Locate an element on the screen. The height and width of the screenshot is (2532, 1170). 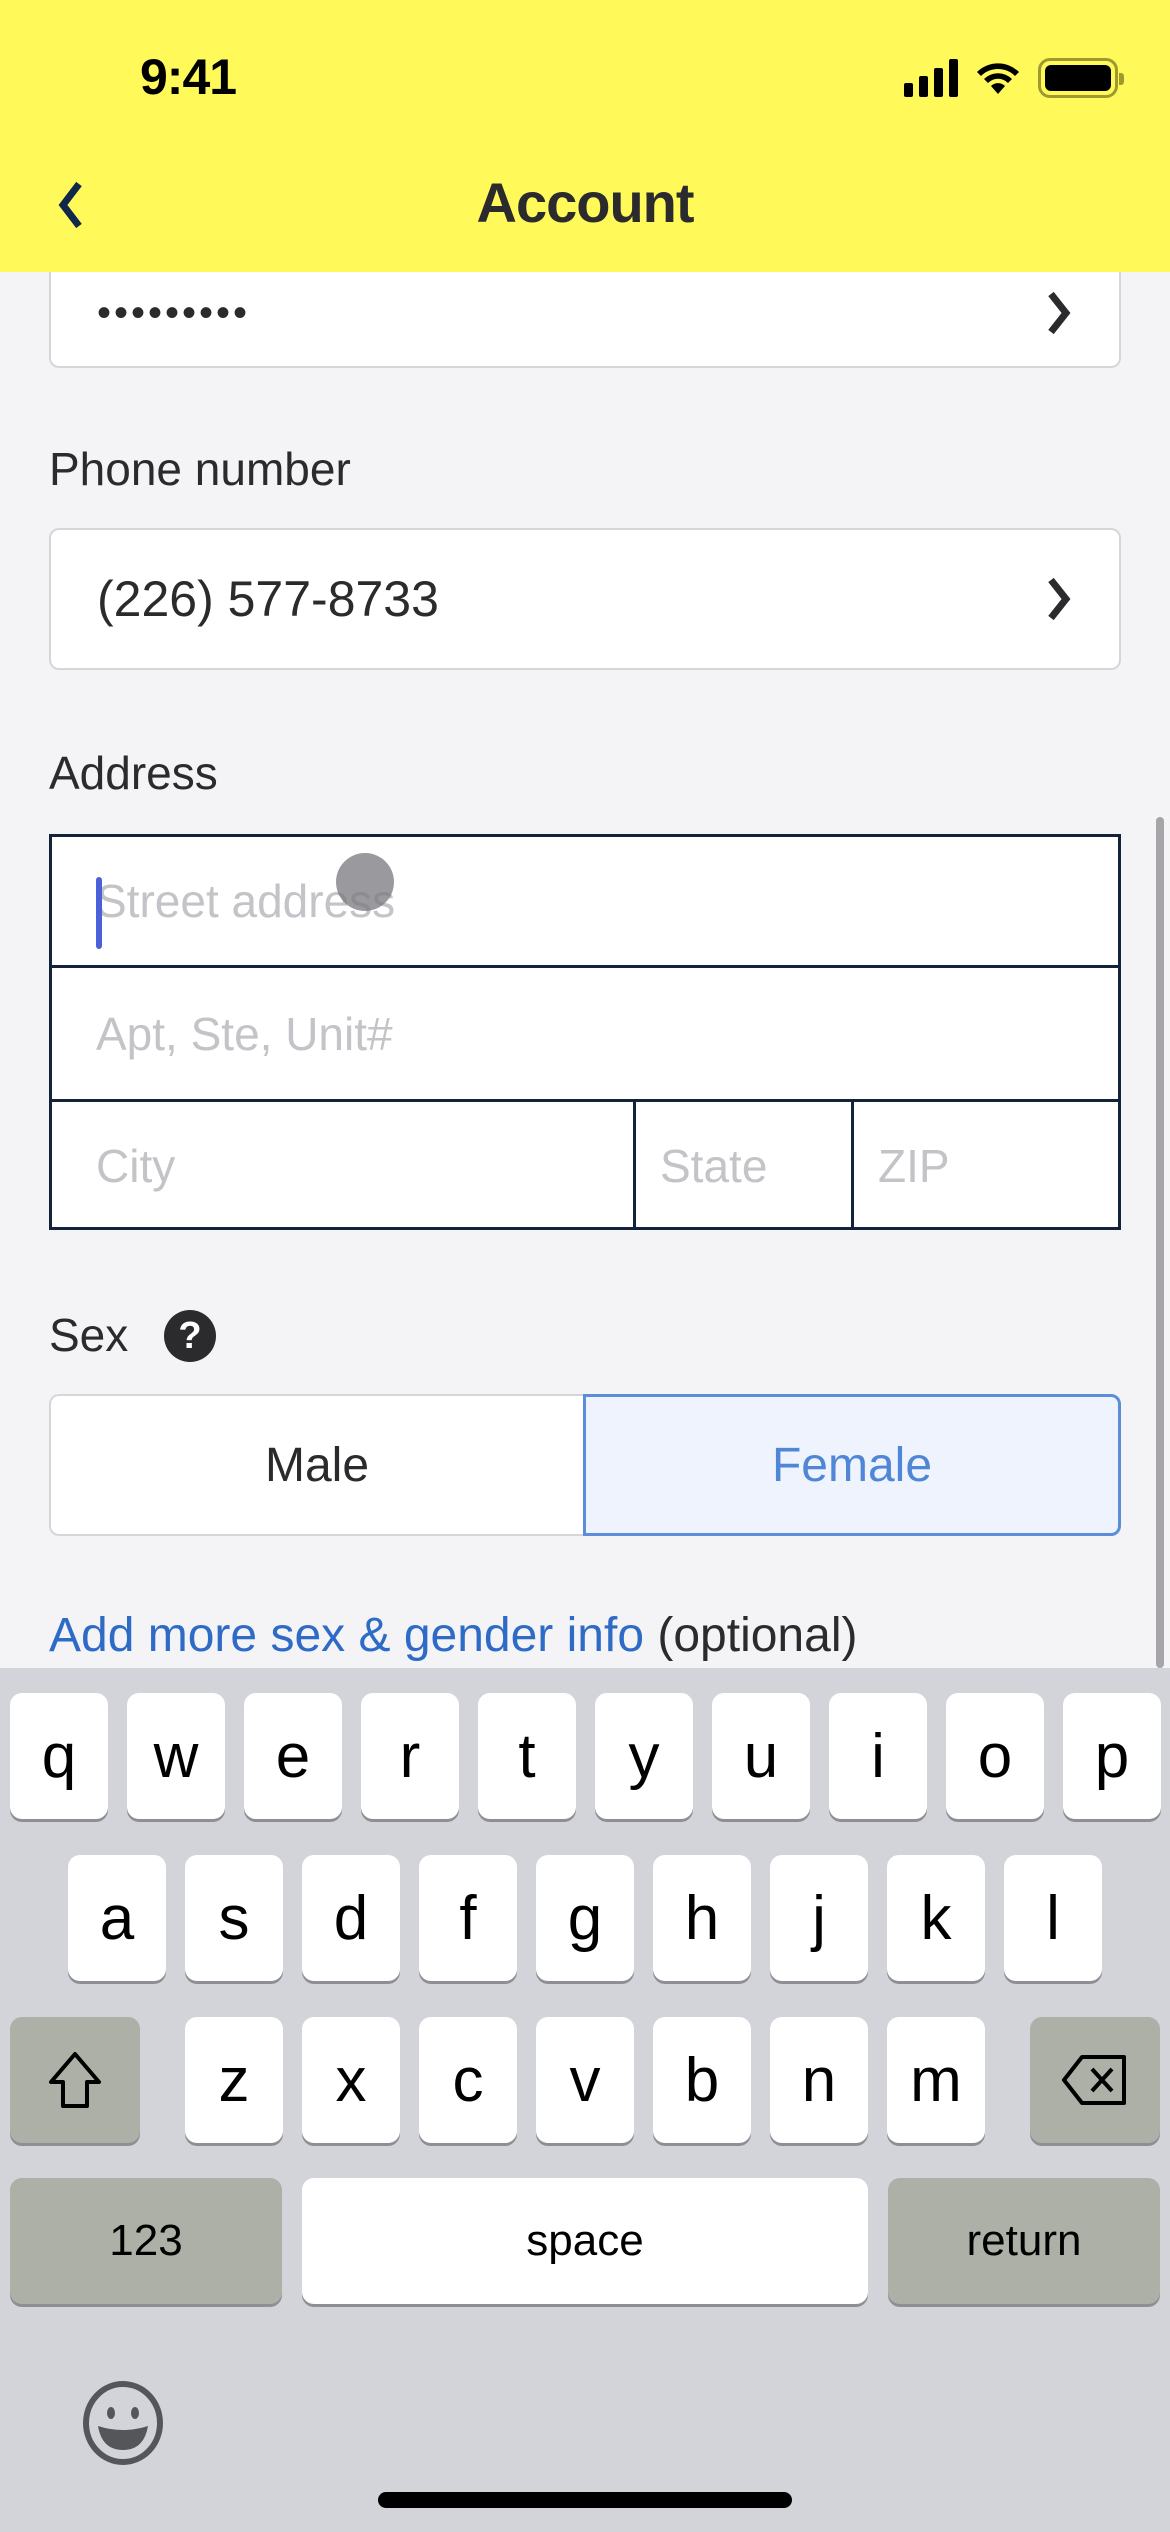
keyboard-row-1: qwertyuiop is located at coordinates (585, 1756).